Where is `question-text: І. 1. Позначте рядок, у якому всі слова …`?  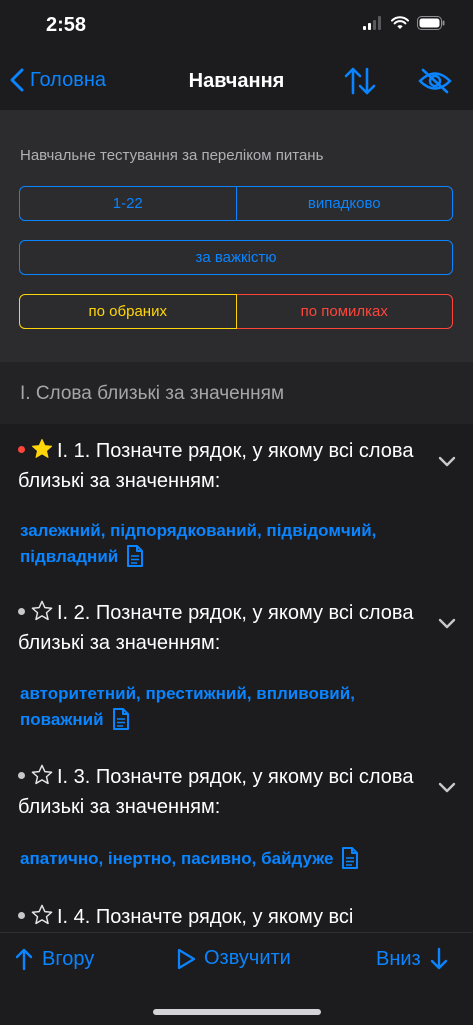
question-text: І. 1. Позначте рядок, у якому всі слова … is located at coordinates (216, 466).